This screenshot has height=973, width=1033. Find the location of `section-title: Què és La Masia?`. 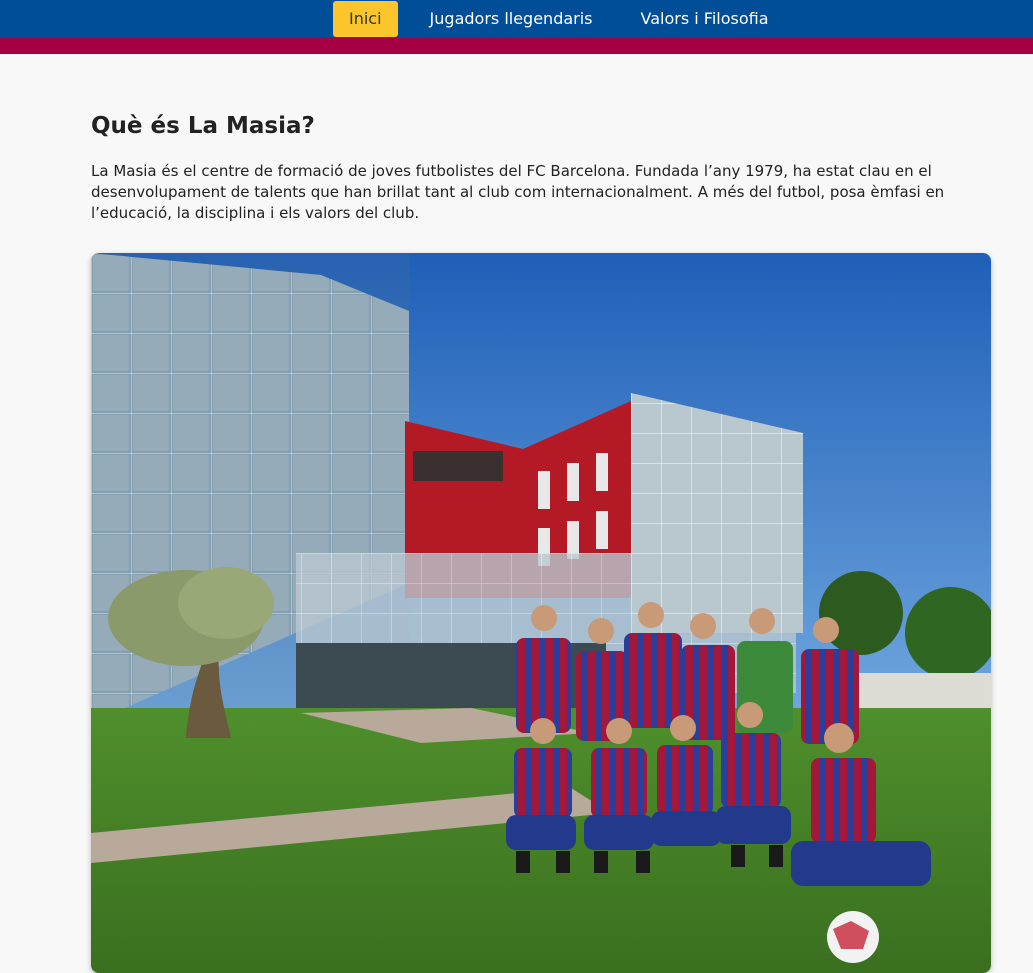

section-title: Què és La Masia? is located at coordinates (203, 126).